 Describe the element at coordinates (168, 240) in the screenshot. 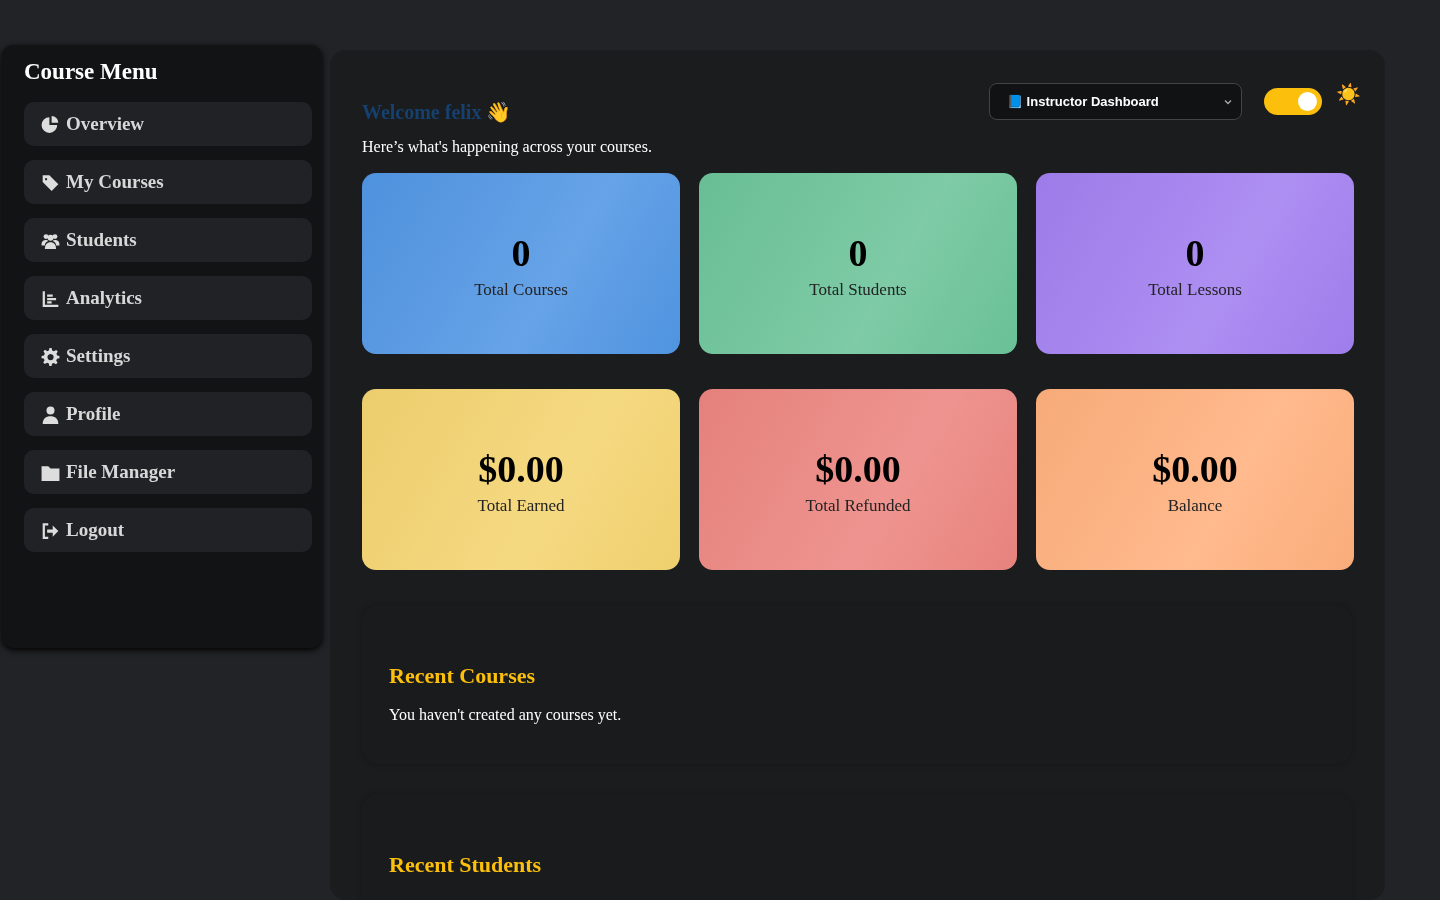

I see `sidebar-item: Students` at that location.